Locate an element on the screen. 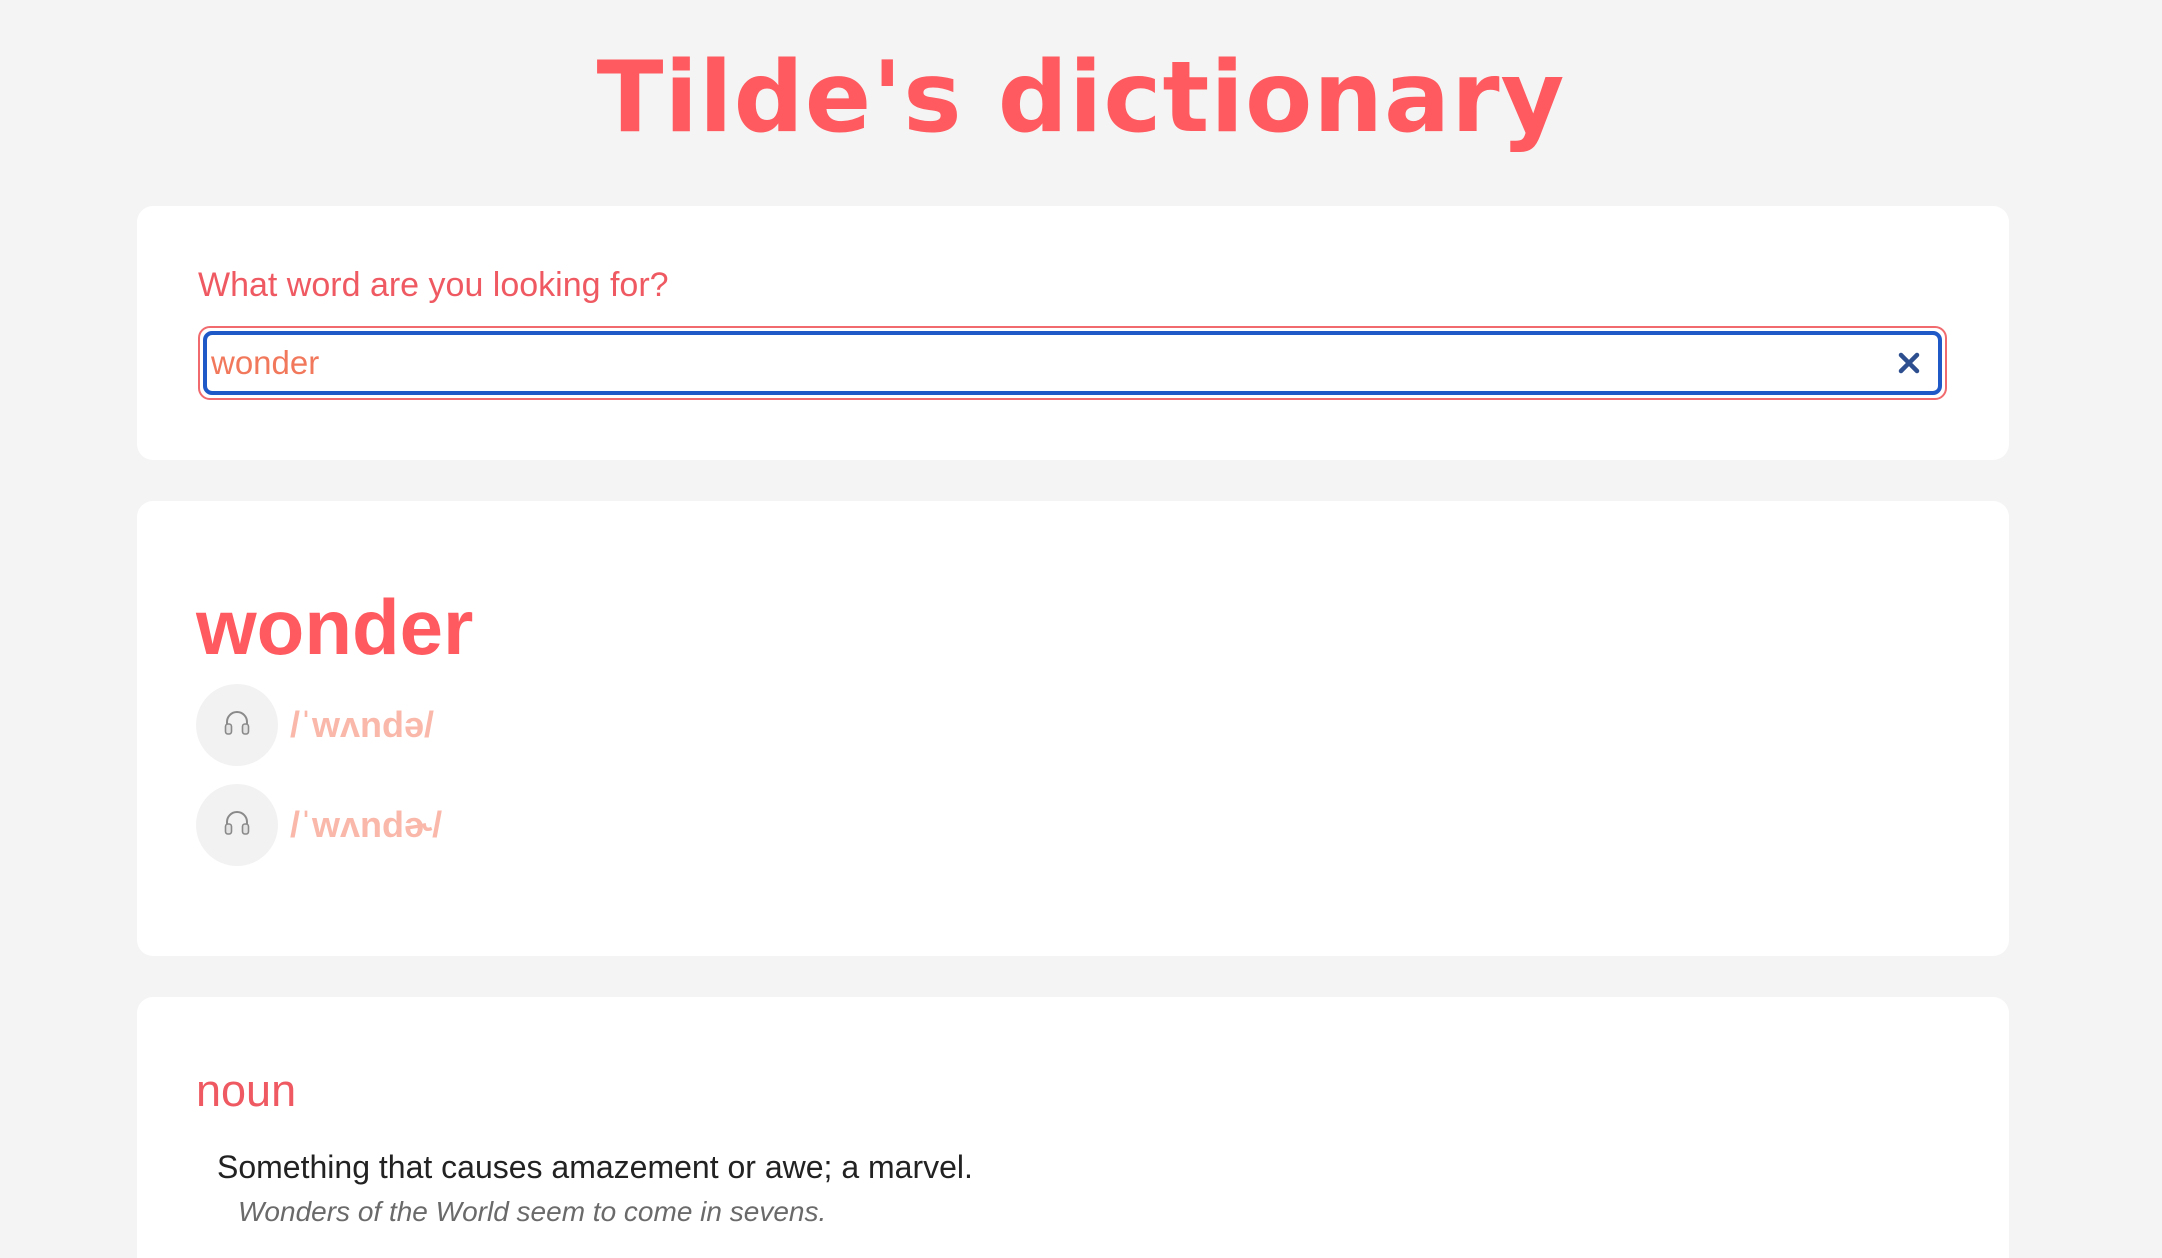  headword: wonder is located at coordinates (335, 627).